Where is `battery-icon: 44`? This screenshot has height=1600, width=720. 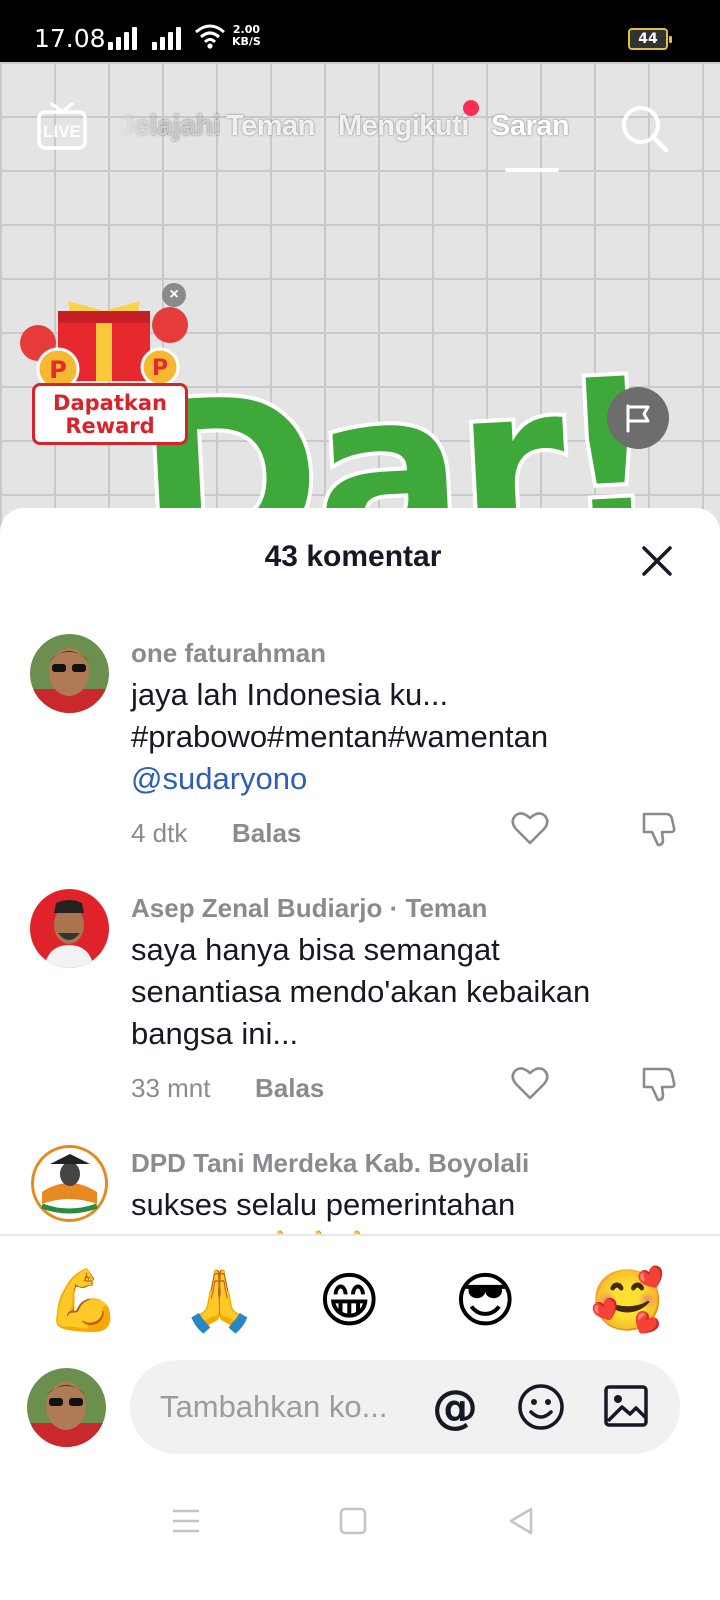
battery-icon: 44 is located at coordinates (650, 39).